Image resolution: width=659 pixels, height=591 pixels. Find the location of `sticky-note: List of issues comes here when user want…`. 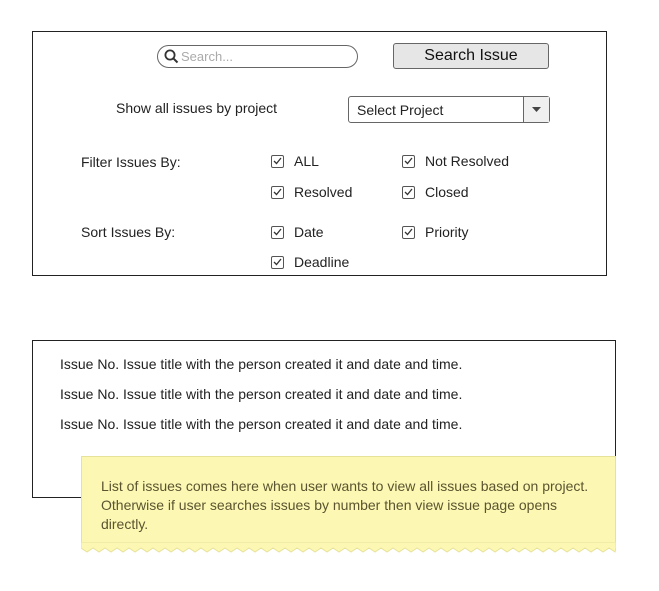

sticky-note: List of issues comes here when user want… is located at coordinates (348, 500).